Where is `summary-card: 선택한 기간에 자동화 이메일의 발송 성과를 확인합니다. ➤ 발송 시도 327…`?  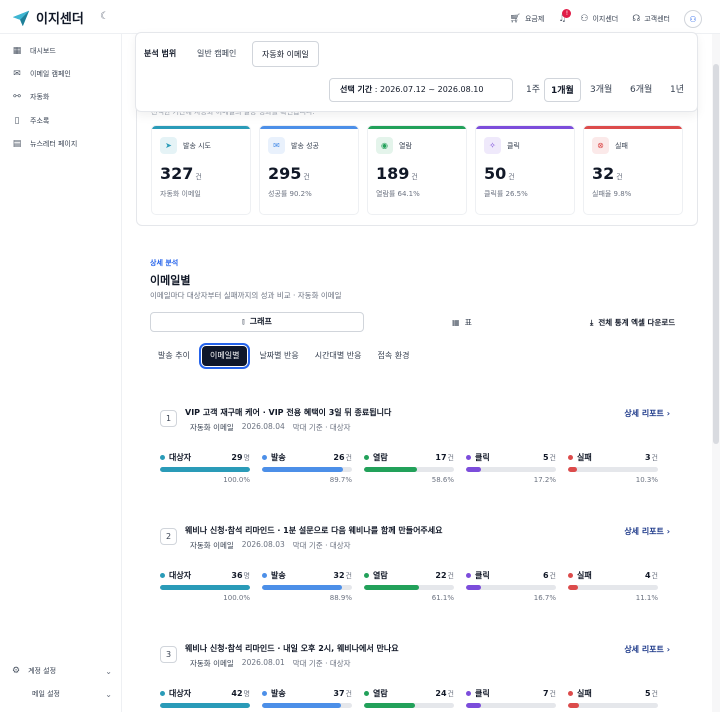 summary-card: 선택한 기간에 자동화 이메일의 발송 성과를 확인합니다. ➤ 발송 시도 327… is located at coordinates (417, 160).